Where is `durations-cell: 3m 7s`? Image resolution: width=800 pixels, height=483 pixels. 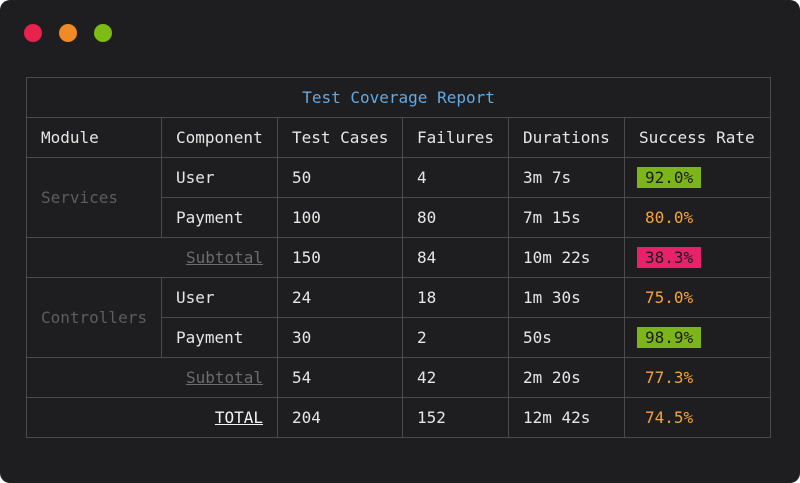
durations-cell: 3m 7s is located at coordinates (566, 177).